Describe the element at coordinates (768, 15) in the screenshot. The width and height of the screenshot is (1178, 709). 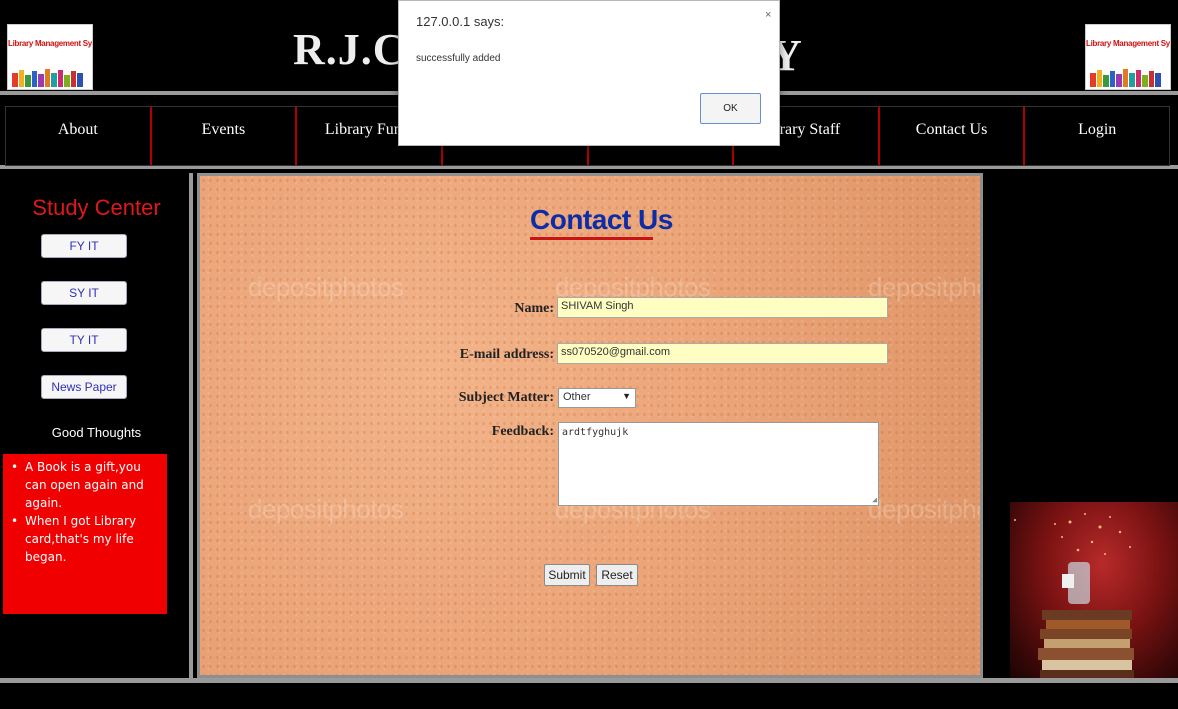
I see `close-icon: ×` at that location.